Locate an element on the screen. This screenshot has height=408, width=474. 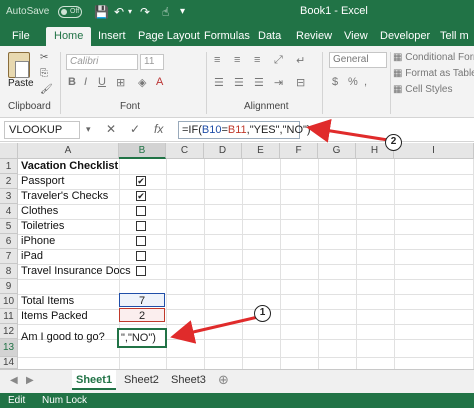
sheet-tab-sheet3: Sheet3 is located at coordinates (188, 380).